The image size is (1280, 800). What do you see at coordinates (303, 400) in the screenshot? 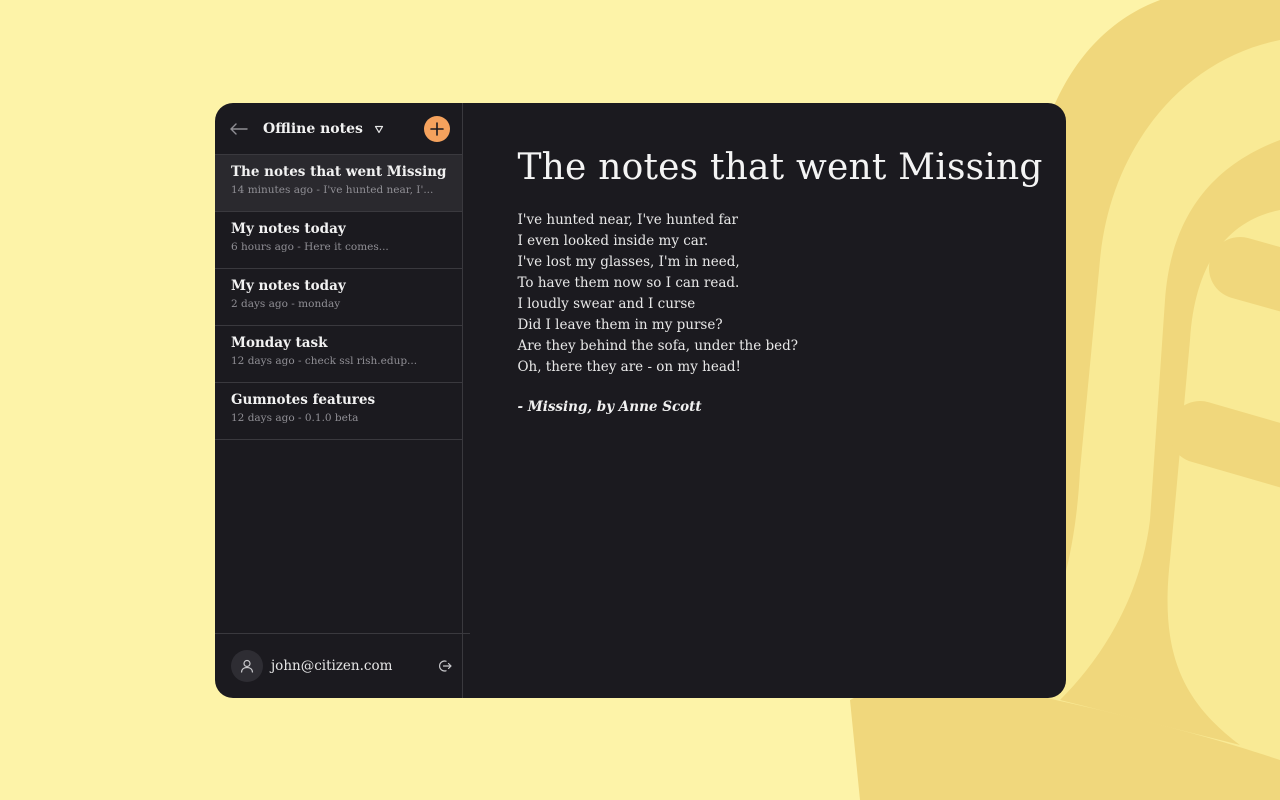
I see `note-title: Gumnotes features` at bounding box center [303, 400].